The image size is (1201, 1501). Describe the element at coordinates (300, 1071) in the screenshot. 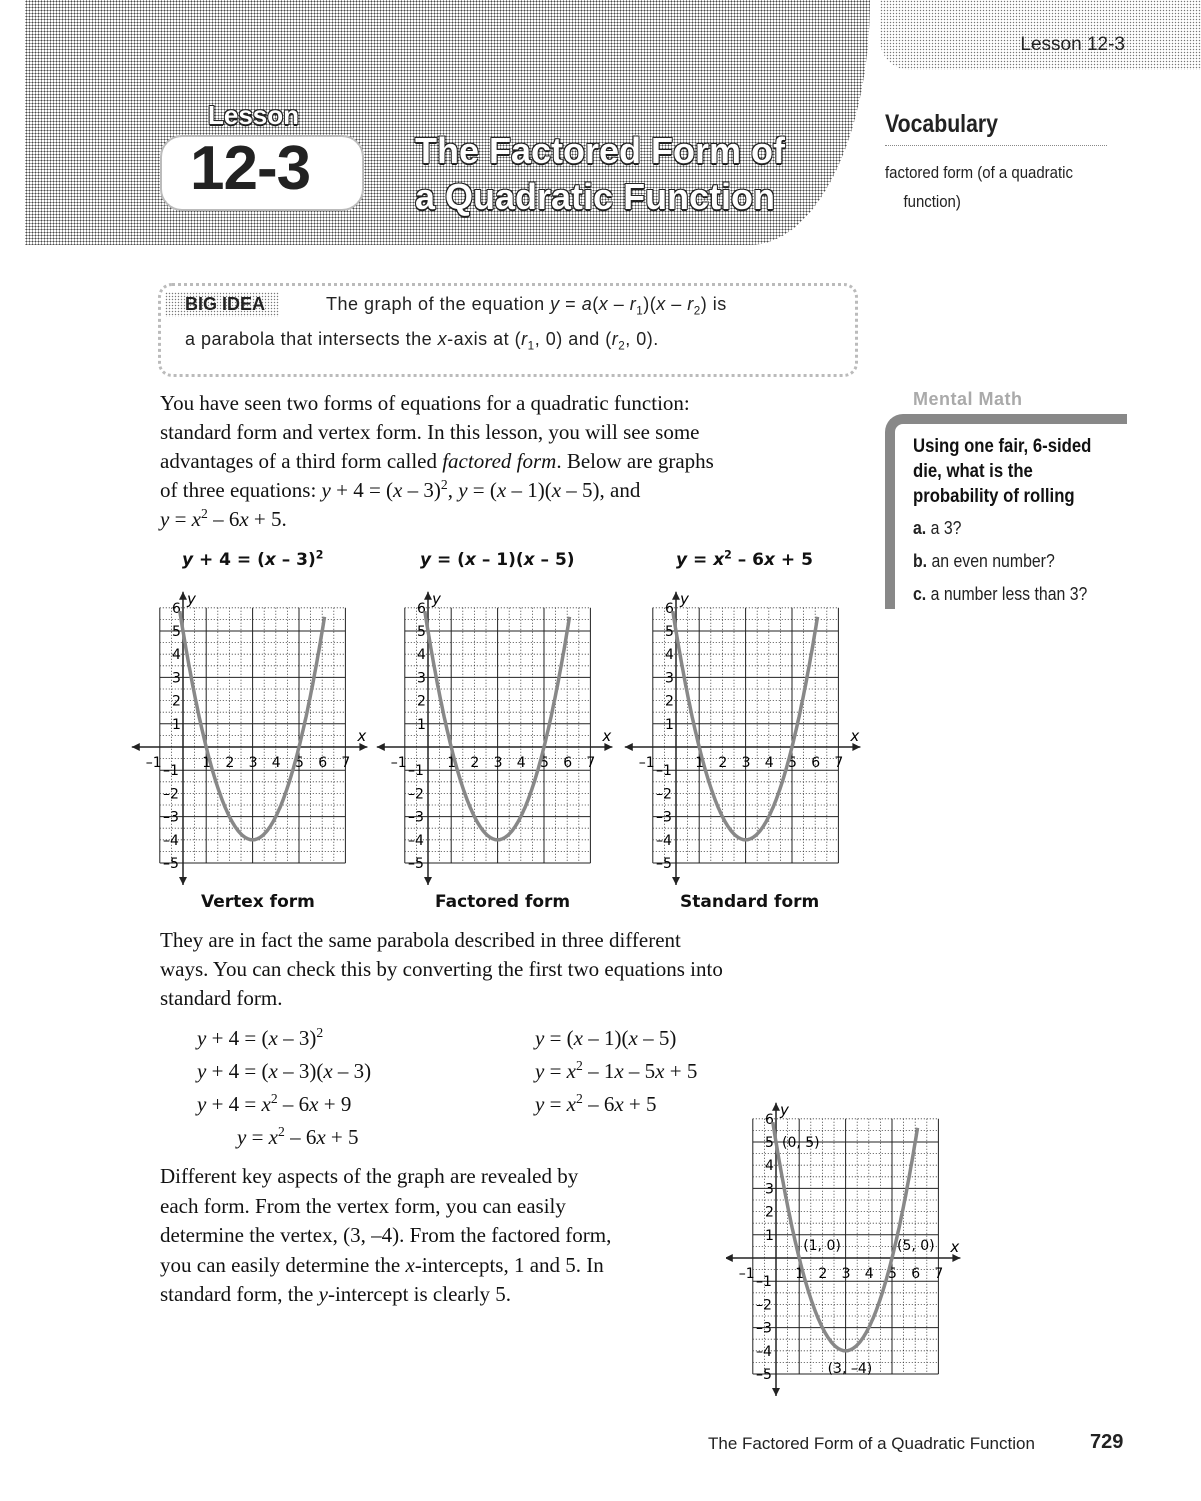

I see `text-run: – 3)(` at that location.